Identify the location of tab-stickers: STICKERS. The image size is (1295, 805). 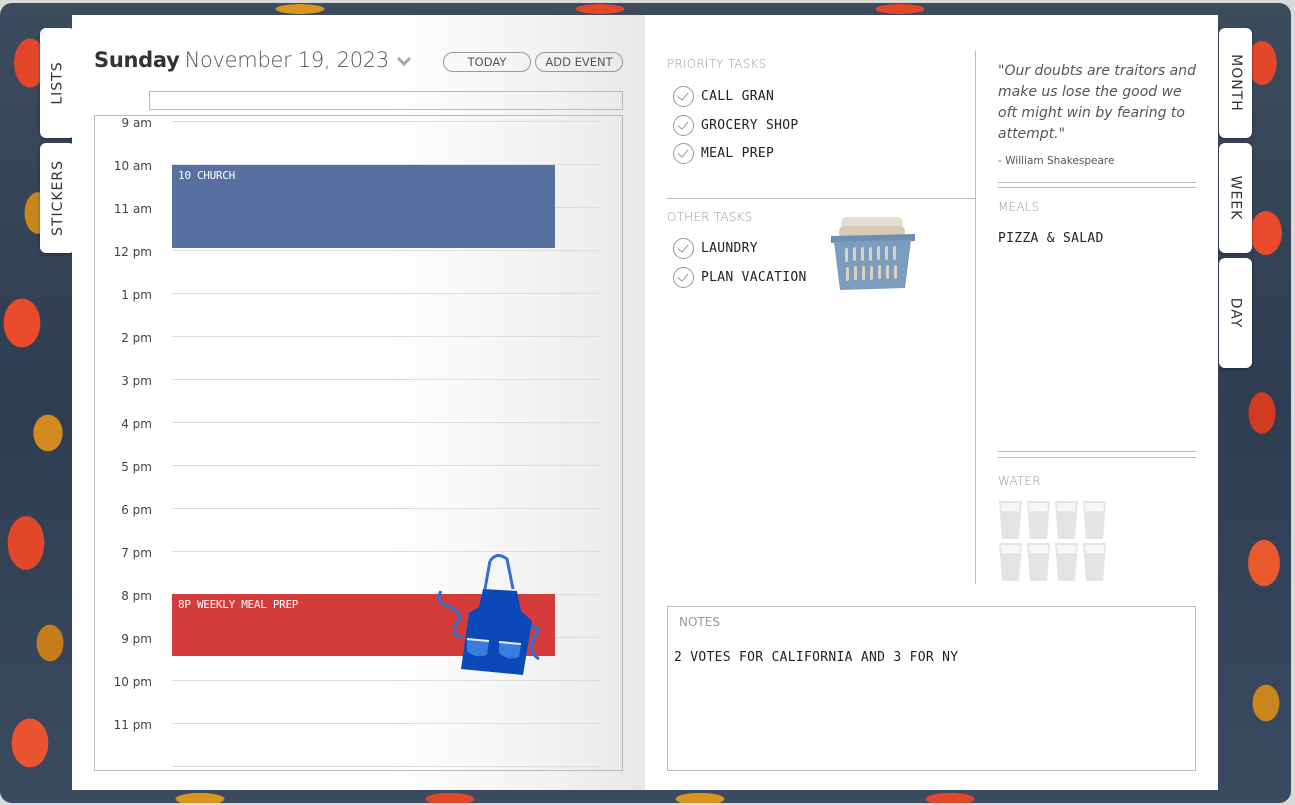
(57, 198).